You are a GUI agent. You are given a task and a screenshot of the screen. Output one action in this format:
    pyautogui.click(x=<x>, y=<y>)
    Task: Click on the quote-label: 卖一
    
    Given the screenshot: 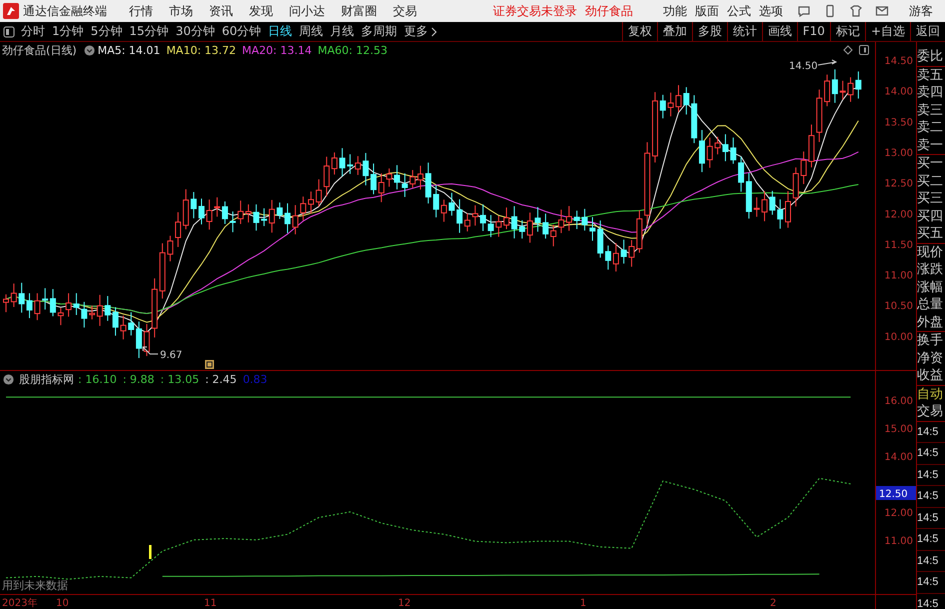 What is the action you would take?
    pyautogui.click(x=931, y=145)
    